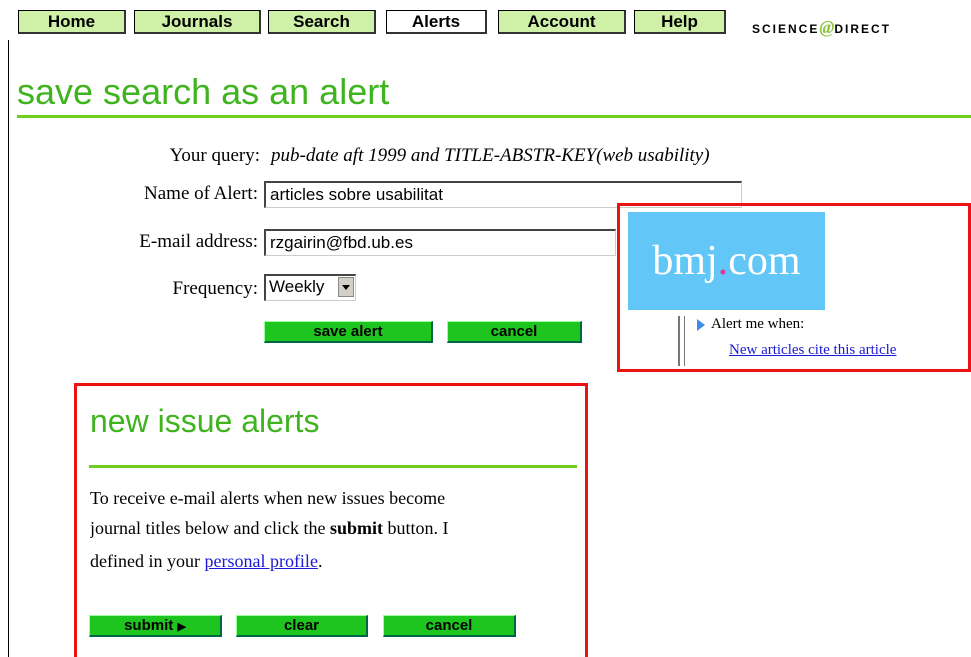 The height and width of the screenshot is (657, 971). What do you see at coordinates (356, 528) in the screenshot?
I see `line2-bold: submit` at bounding box center [356, 528].